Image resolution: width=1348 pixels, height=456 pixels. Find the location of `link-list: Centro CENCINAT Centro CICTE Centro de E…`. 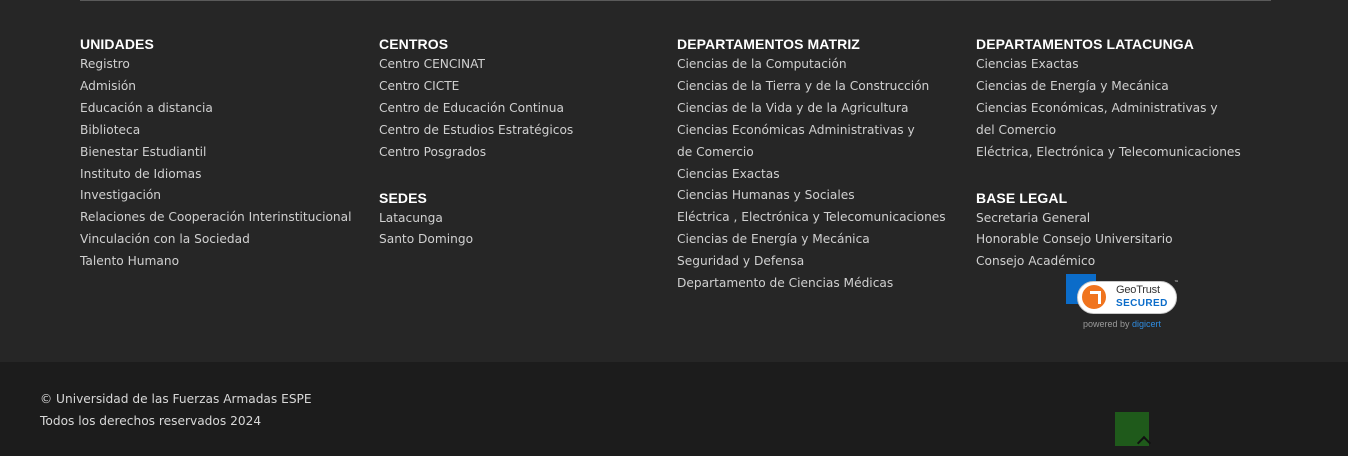

link-list: Centro CENCINAT Centro CICTE Centro de E… is located at coordinates (524, 109).